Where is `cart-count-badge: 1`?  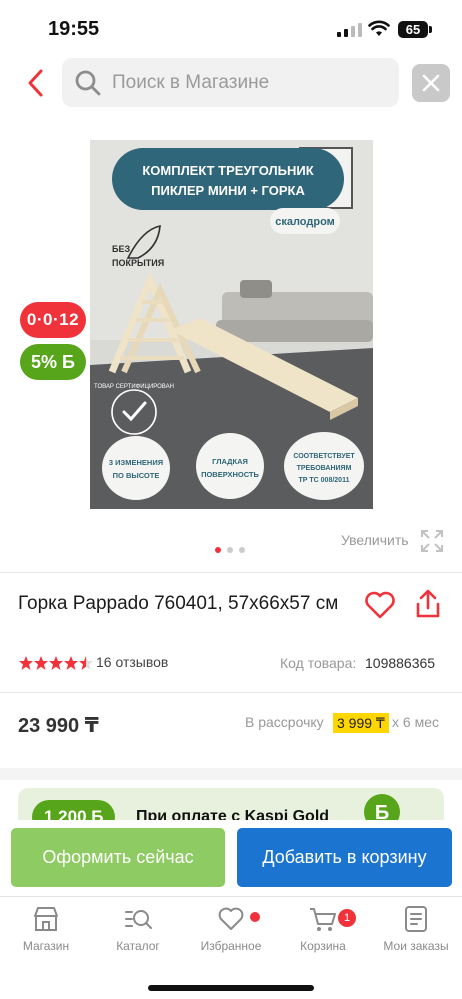
cart-count-badge: 1 is located at coordinates (347, 918).